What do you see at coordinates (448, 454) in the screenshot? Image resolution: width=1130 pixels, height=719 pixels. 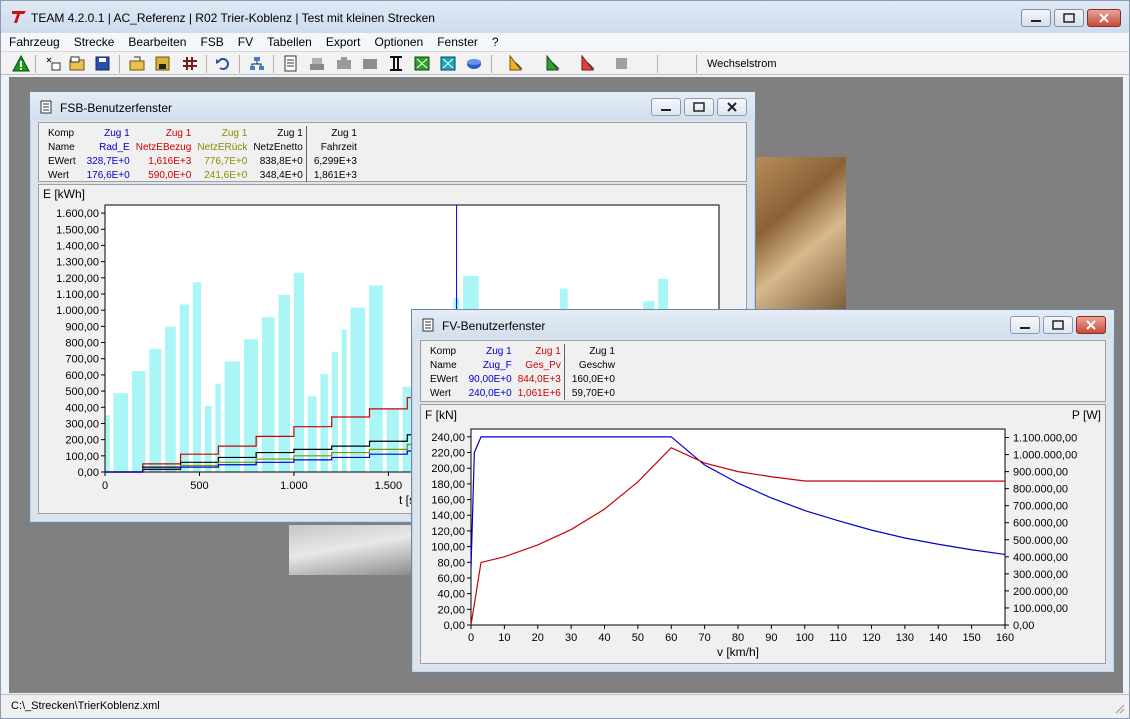 I see `y-tick-label: 220,00` at bounding box center [448, 454].